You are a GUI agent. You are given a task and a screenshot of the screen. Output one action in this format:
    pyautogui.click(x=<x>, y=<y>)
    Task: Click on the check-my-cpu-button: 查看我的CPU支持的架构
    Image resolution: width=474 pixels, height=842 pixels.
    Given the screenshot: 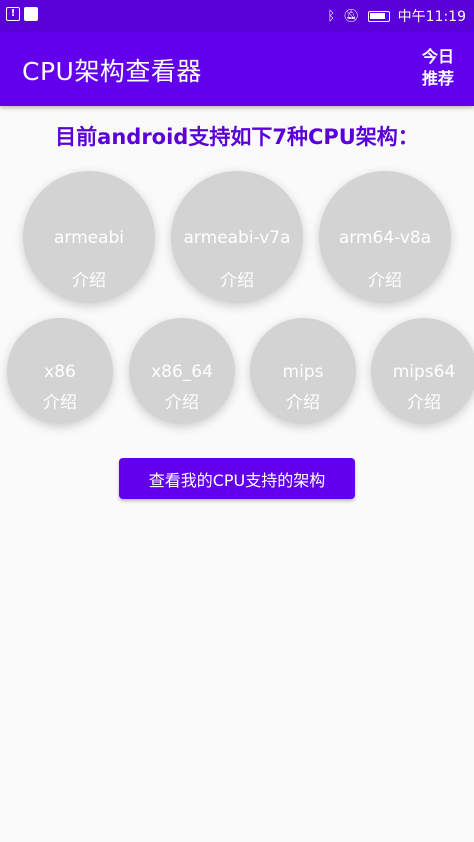 What is the action you would take?
    pyautogui.click(x=237, y=478)
    